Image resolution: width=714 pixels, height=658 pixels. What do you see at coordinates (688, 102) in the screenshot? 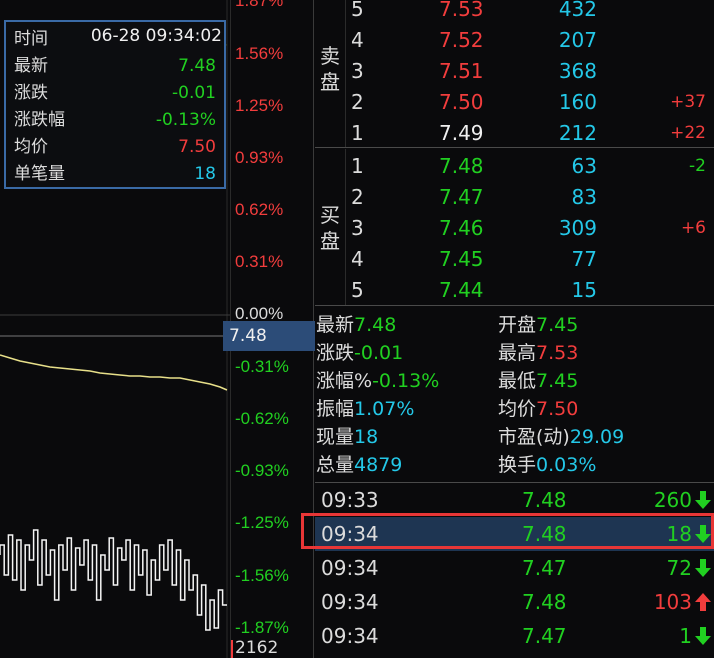
I see `level-change: +37` at bounding box center [688, 102].